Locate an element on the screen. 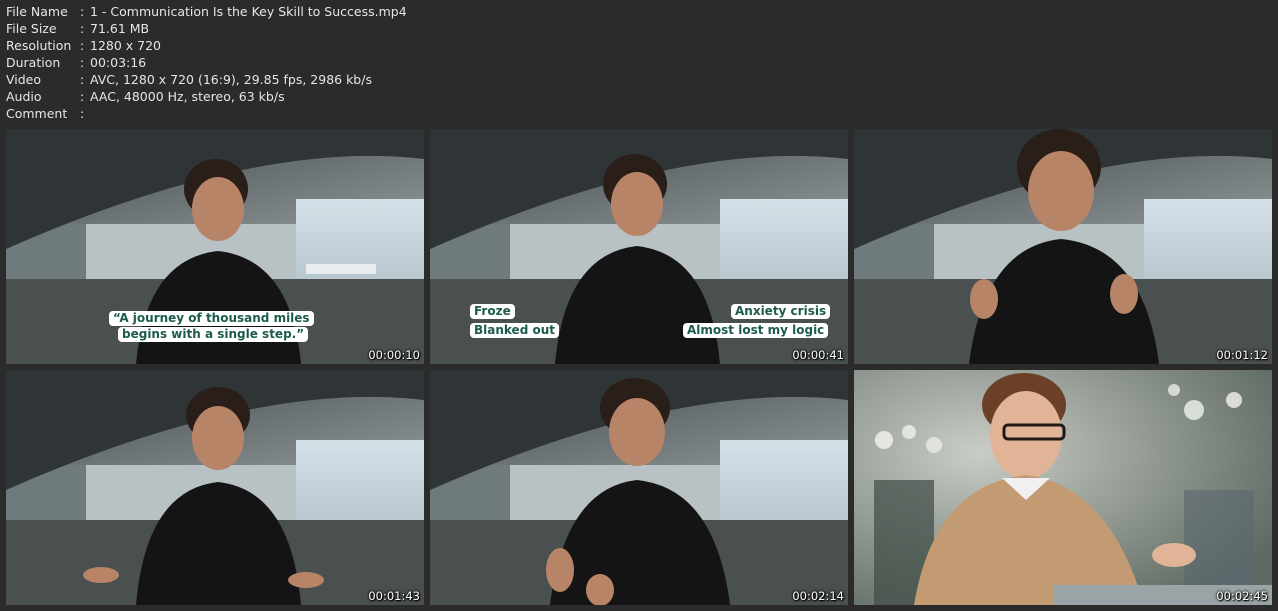 The width and height of the screenshot is (1278, 611). timestamp-label: 00:01:43 is located at coordinates (394, 596).